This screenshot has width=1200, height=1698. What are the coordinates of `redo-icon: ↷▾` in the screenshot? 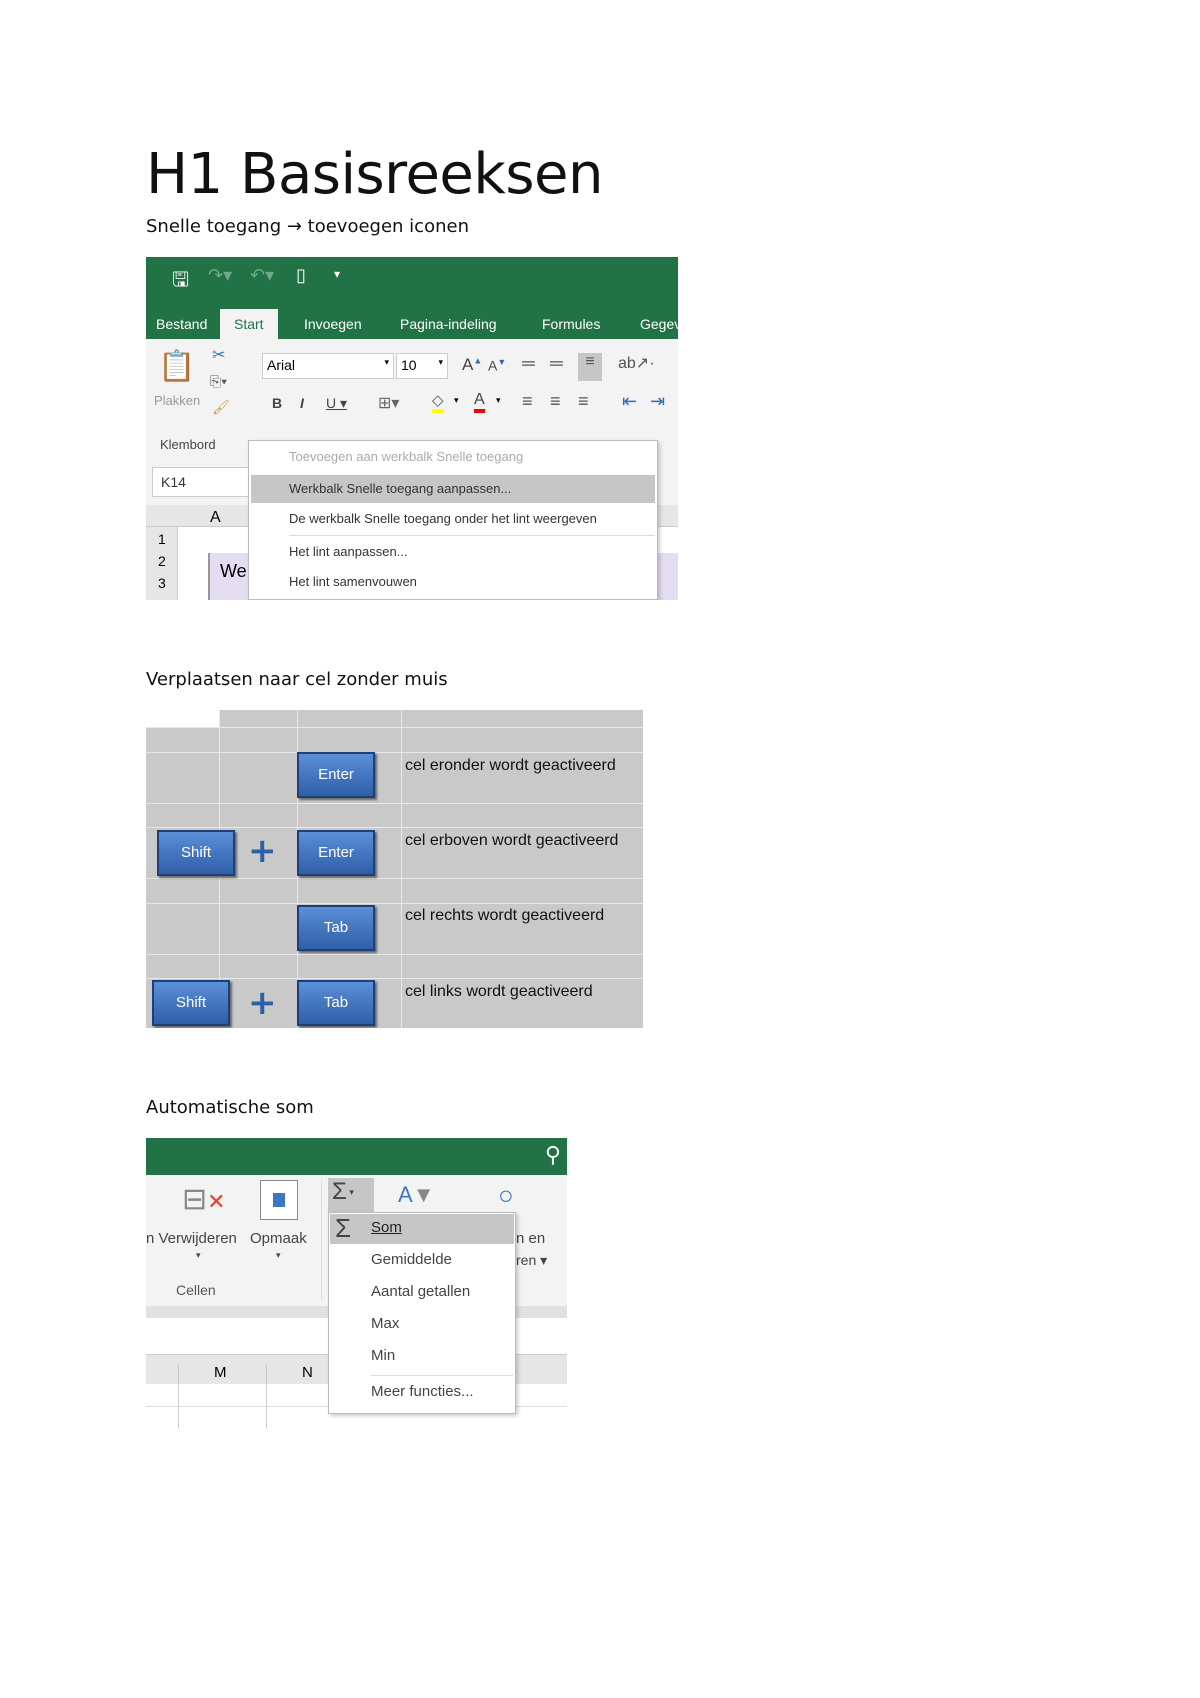 It's located at (220, 275).